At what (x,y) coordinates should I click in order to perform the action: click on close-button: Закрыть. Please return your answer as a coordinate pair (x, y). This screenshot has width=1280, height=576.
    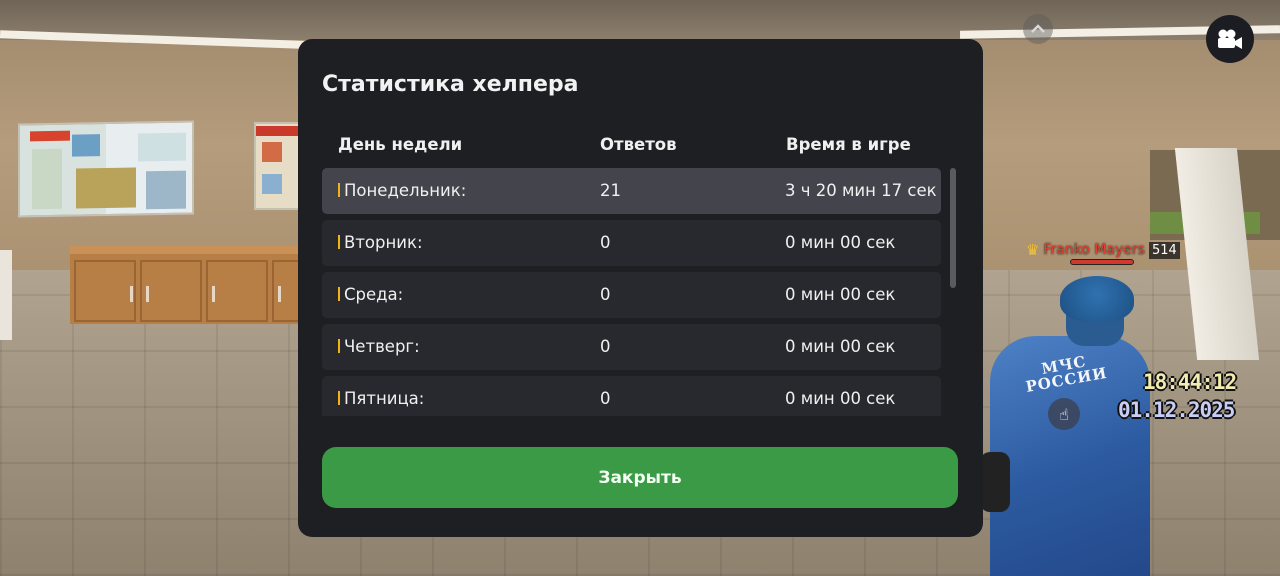
    Looking at the image, I should click on (640, 477).